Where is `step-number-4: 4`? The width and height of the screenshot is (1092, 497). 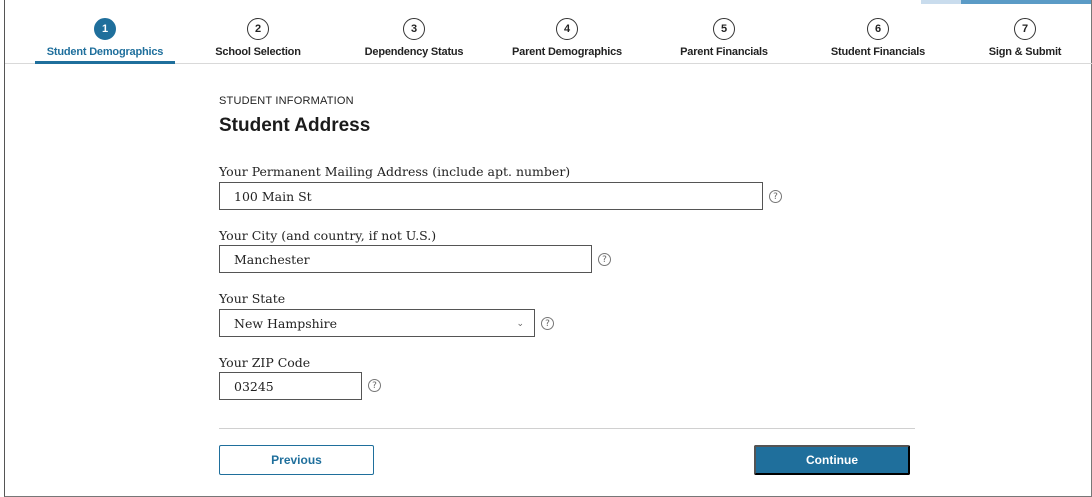 step-number-4: 4 is located at coordinates (567, 29).